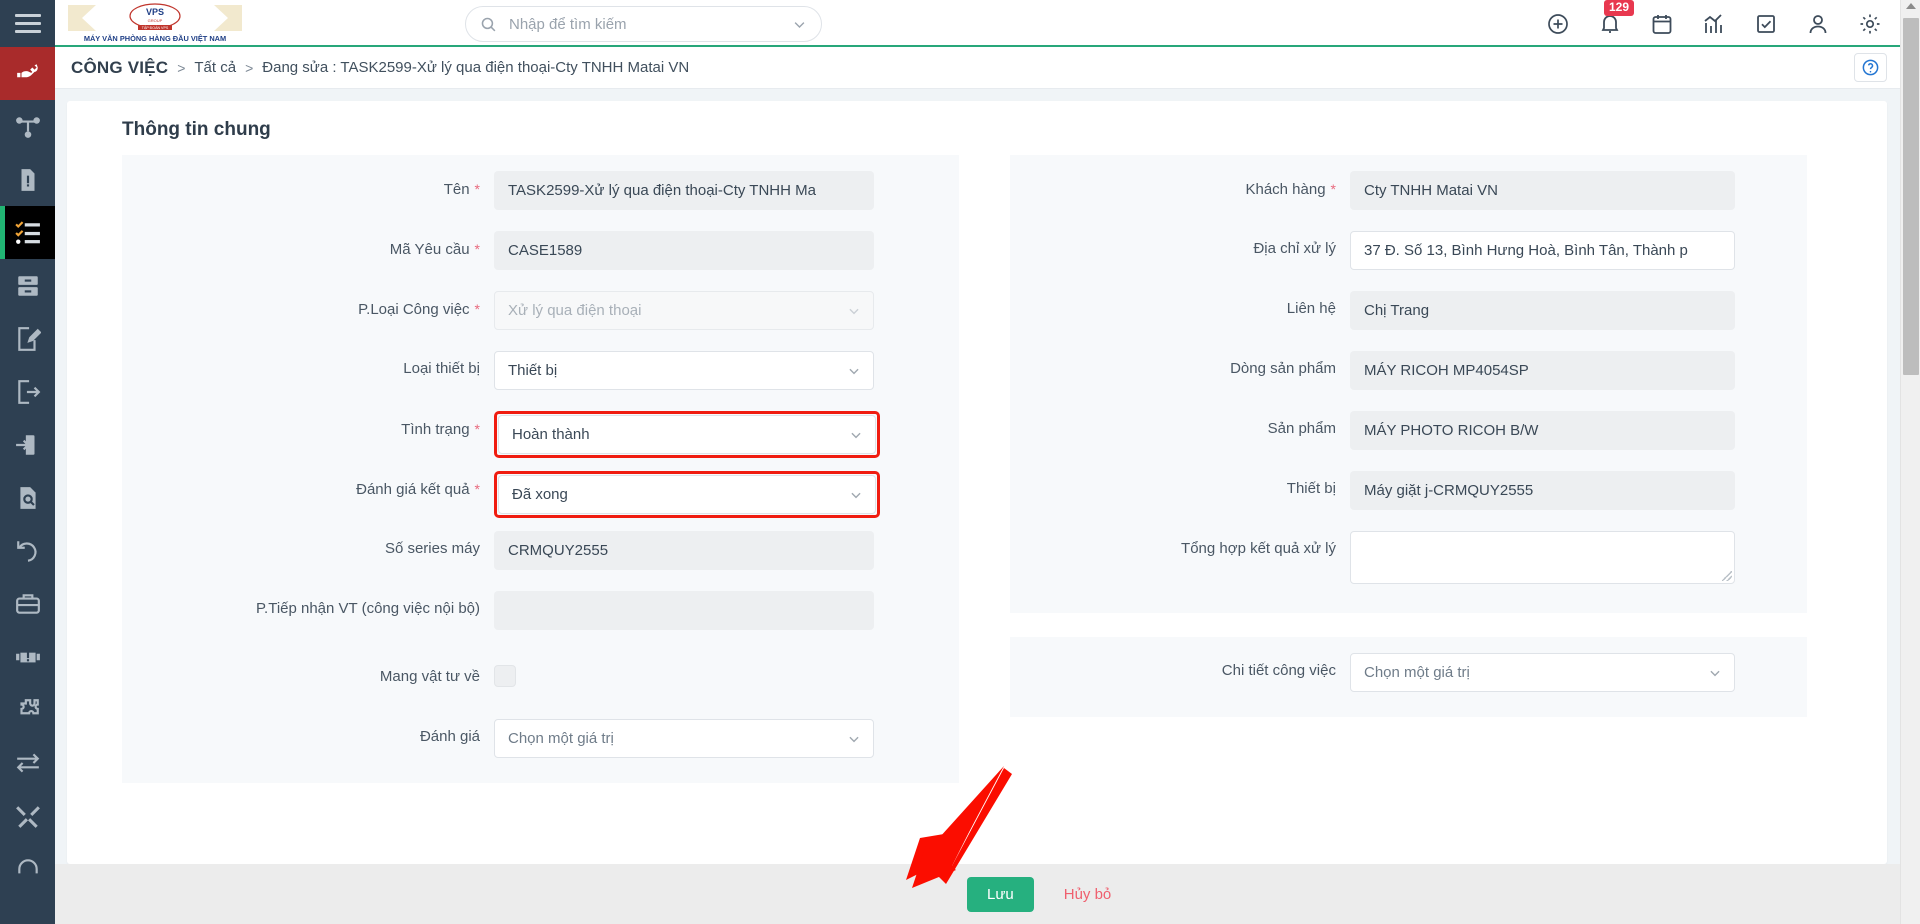 The width and height of the screenshot is (1920, 924). I want to click on sidebar-item-export, so click(27, 391).